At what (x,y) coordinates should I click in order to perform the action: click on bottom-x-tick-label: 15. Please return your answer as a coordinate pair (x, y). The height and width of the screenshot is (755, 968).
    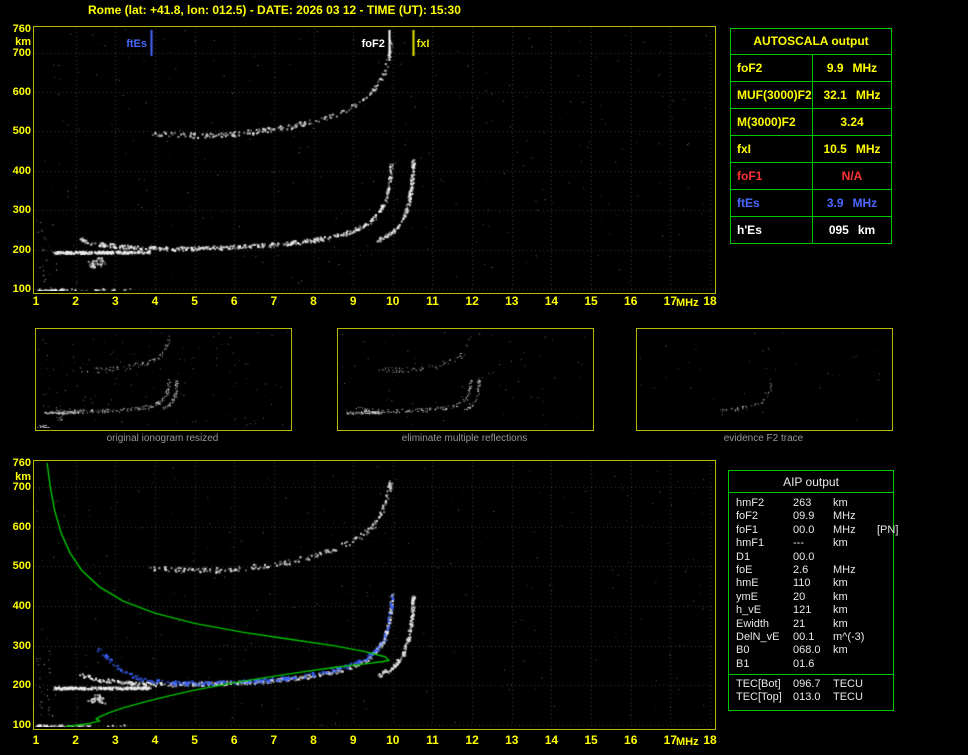
    Looking at the image, I should click on (591, 740).